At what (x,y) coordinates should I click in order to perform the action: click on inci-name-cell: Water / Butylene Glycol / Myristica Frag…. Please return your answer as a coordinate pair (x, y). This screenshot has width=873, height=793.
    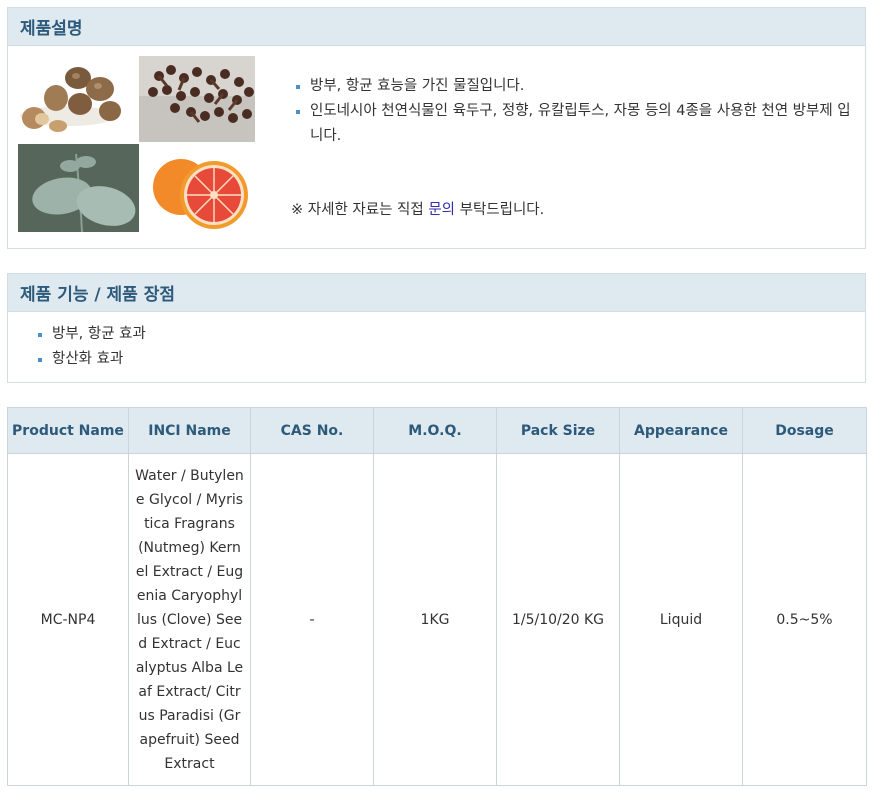
    Looking at the image, I should click on (189, 619).